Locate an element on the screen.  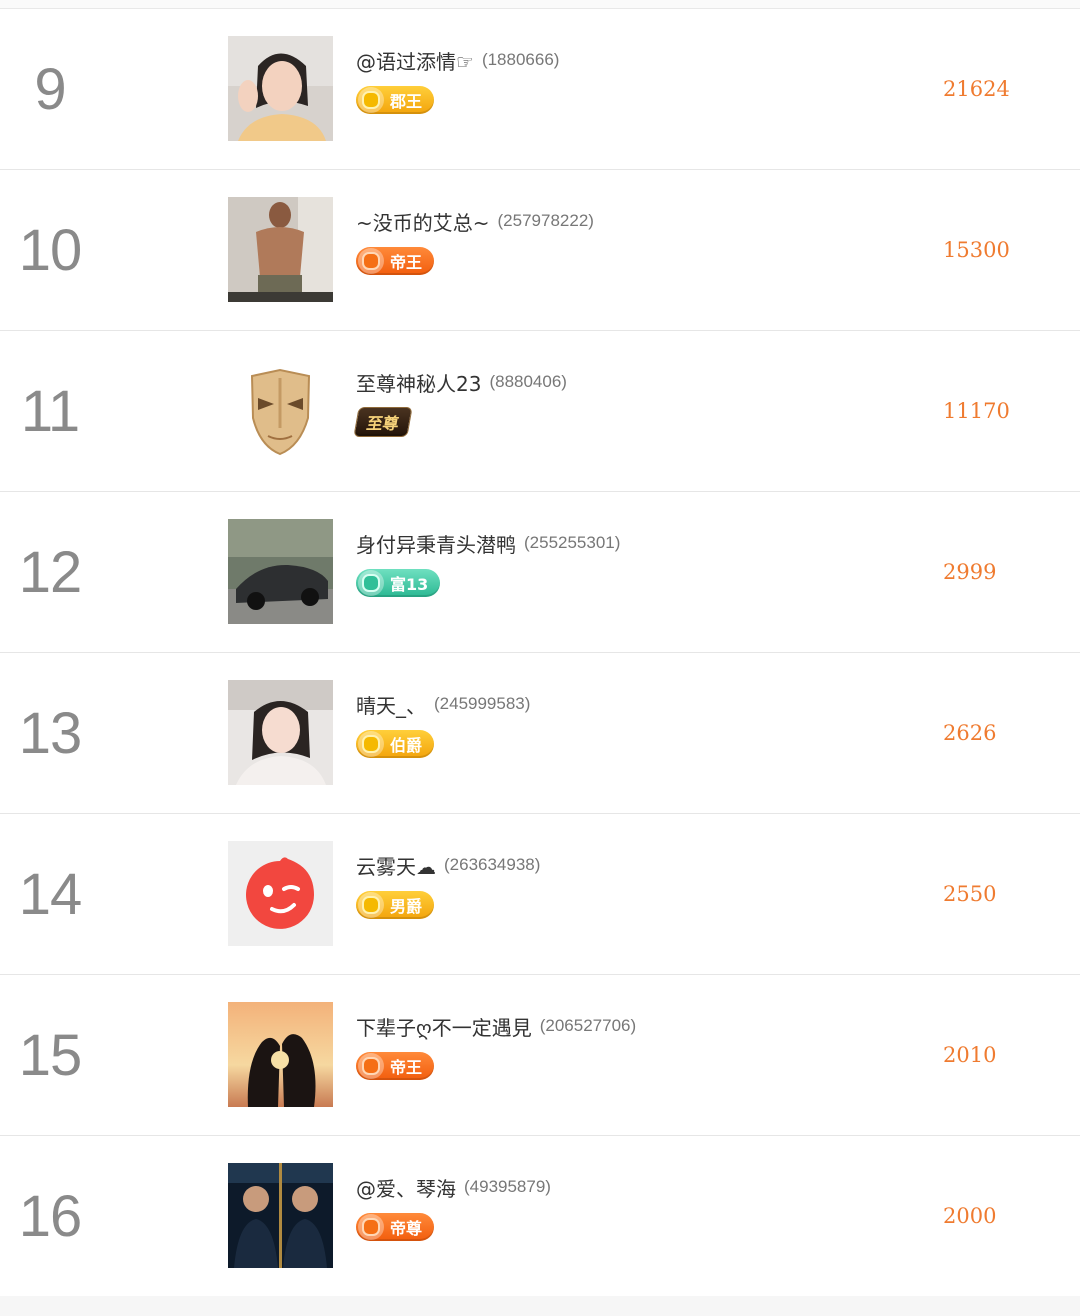
user-id: (8880406) is located at coordinates (528, 381).